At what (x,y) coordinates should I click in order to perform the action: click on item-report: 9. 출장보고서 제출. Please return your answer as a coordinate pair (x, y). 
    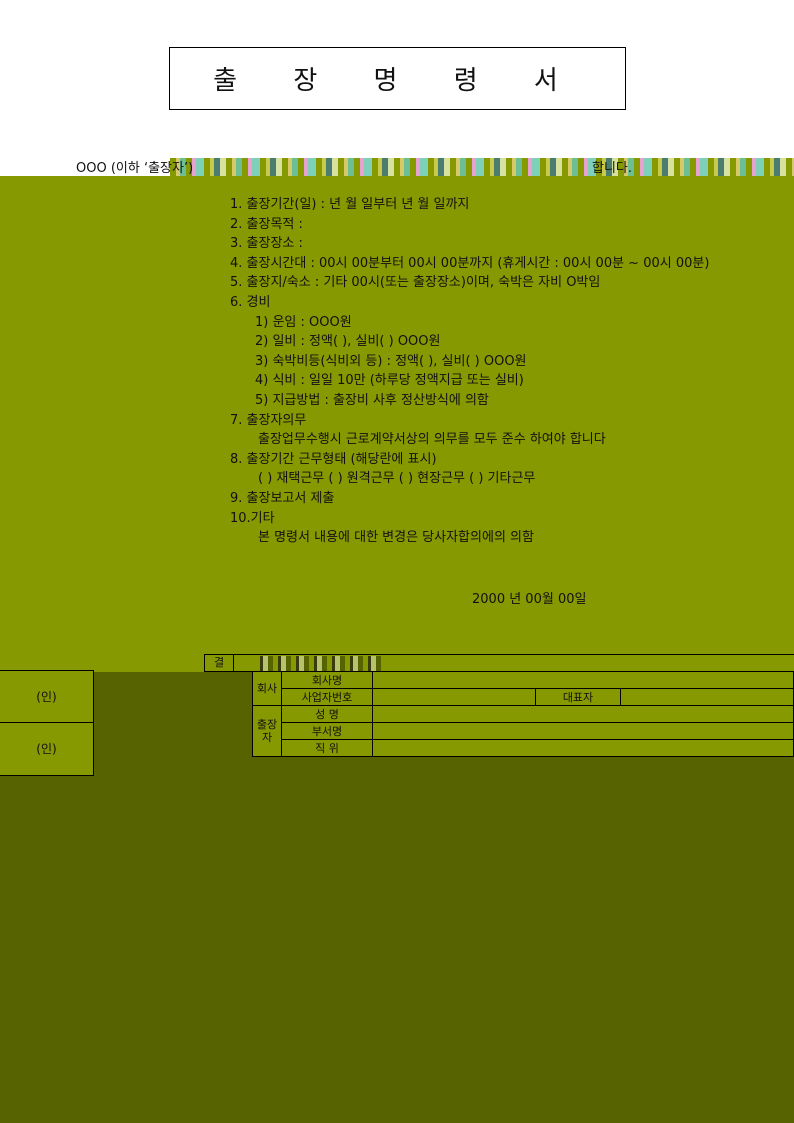
    Looking at the image, I should click on (282, 498).